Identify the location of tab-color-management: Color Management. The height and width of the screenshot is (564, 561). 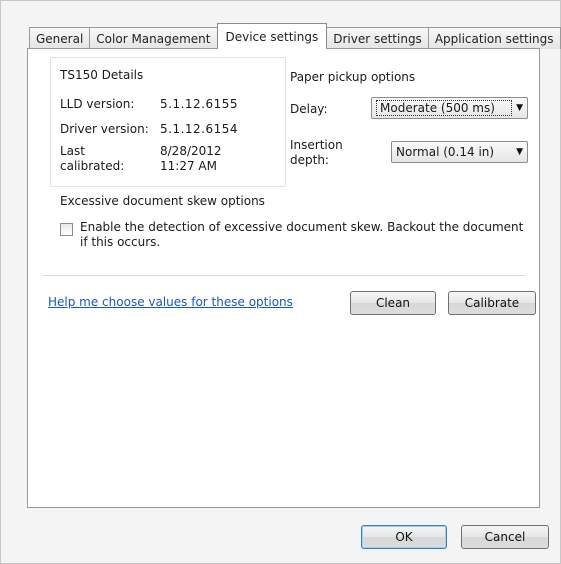
(153, 38).